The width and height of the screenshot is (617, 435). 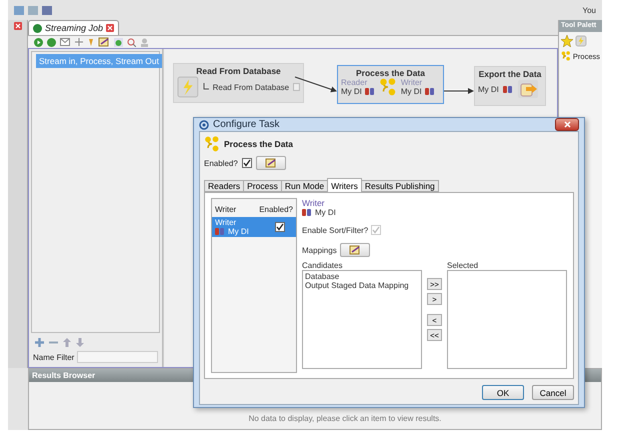 I want to click on sort-filter-label: Enable Sort/Filter?, so click(x=335, y=230).